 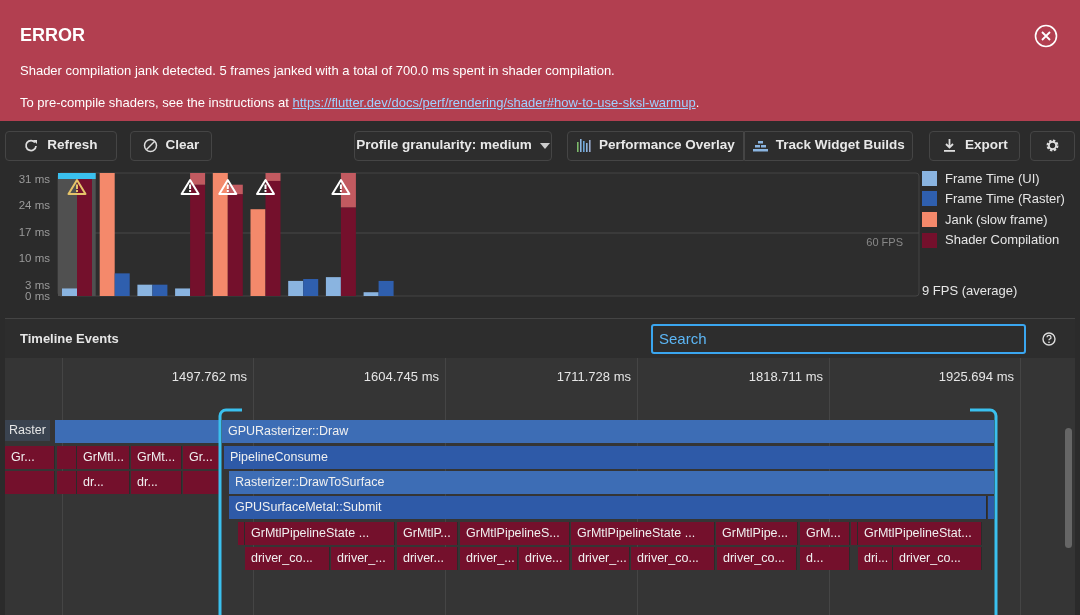 I want to click on thread-label: Raster, so click(x=27, y=430).